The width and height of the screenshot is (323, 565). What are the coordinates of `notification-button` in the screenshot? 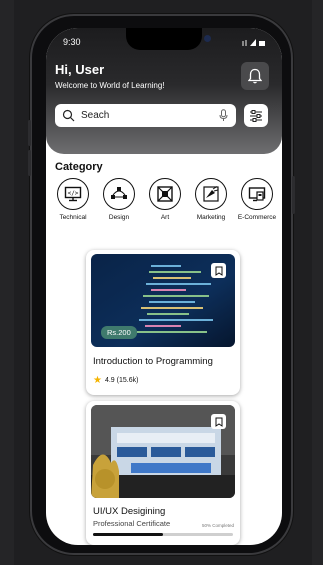 It's located at (255, 76).